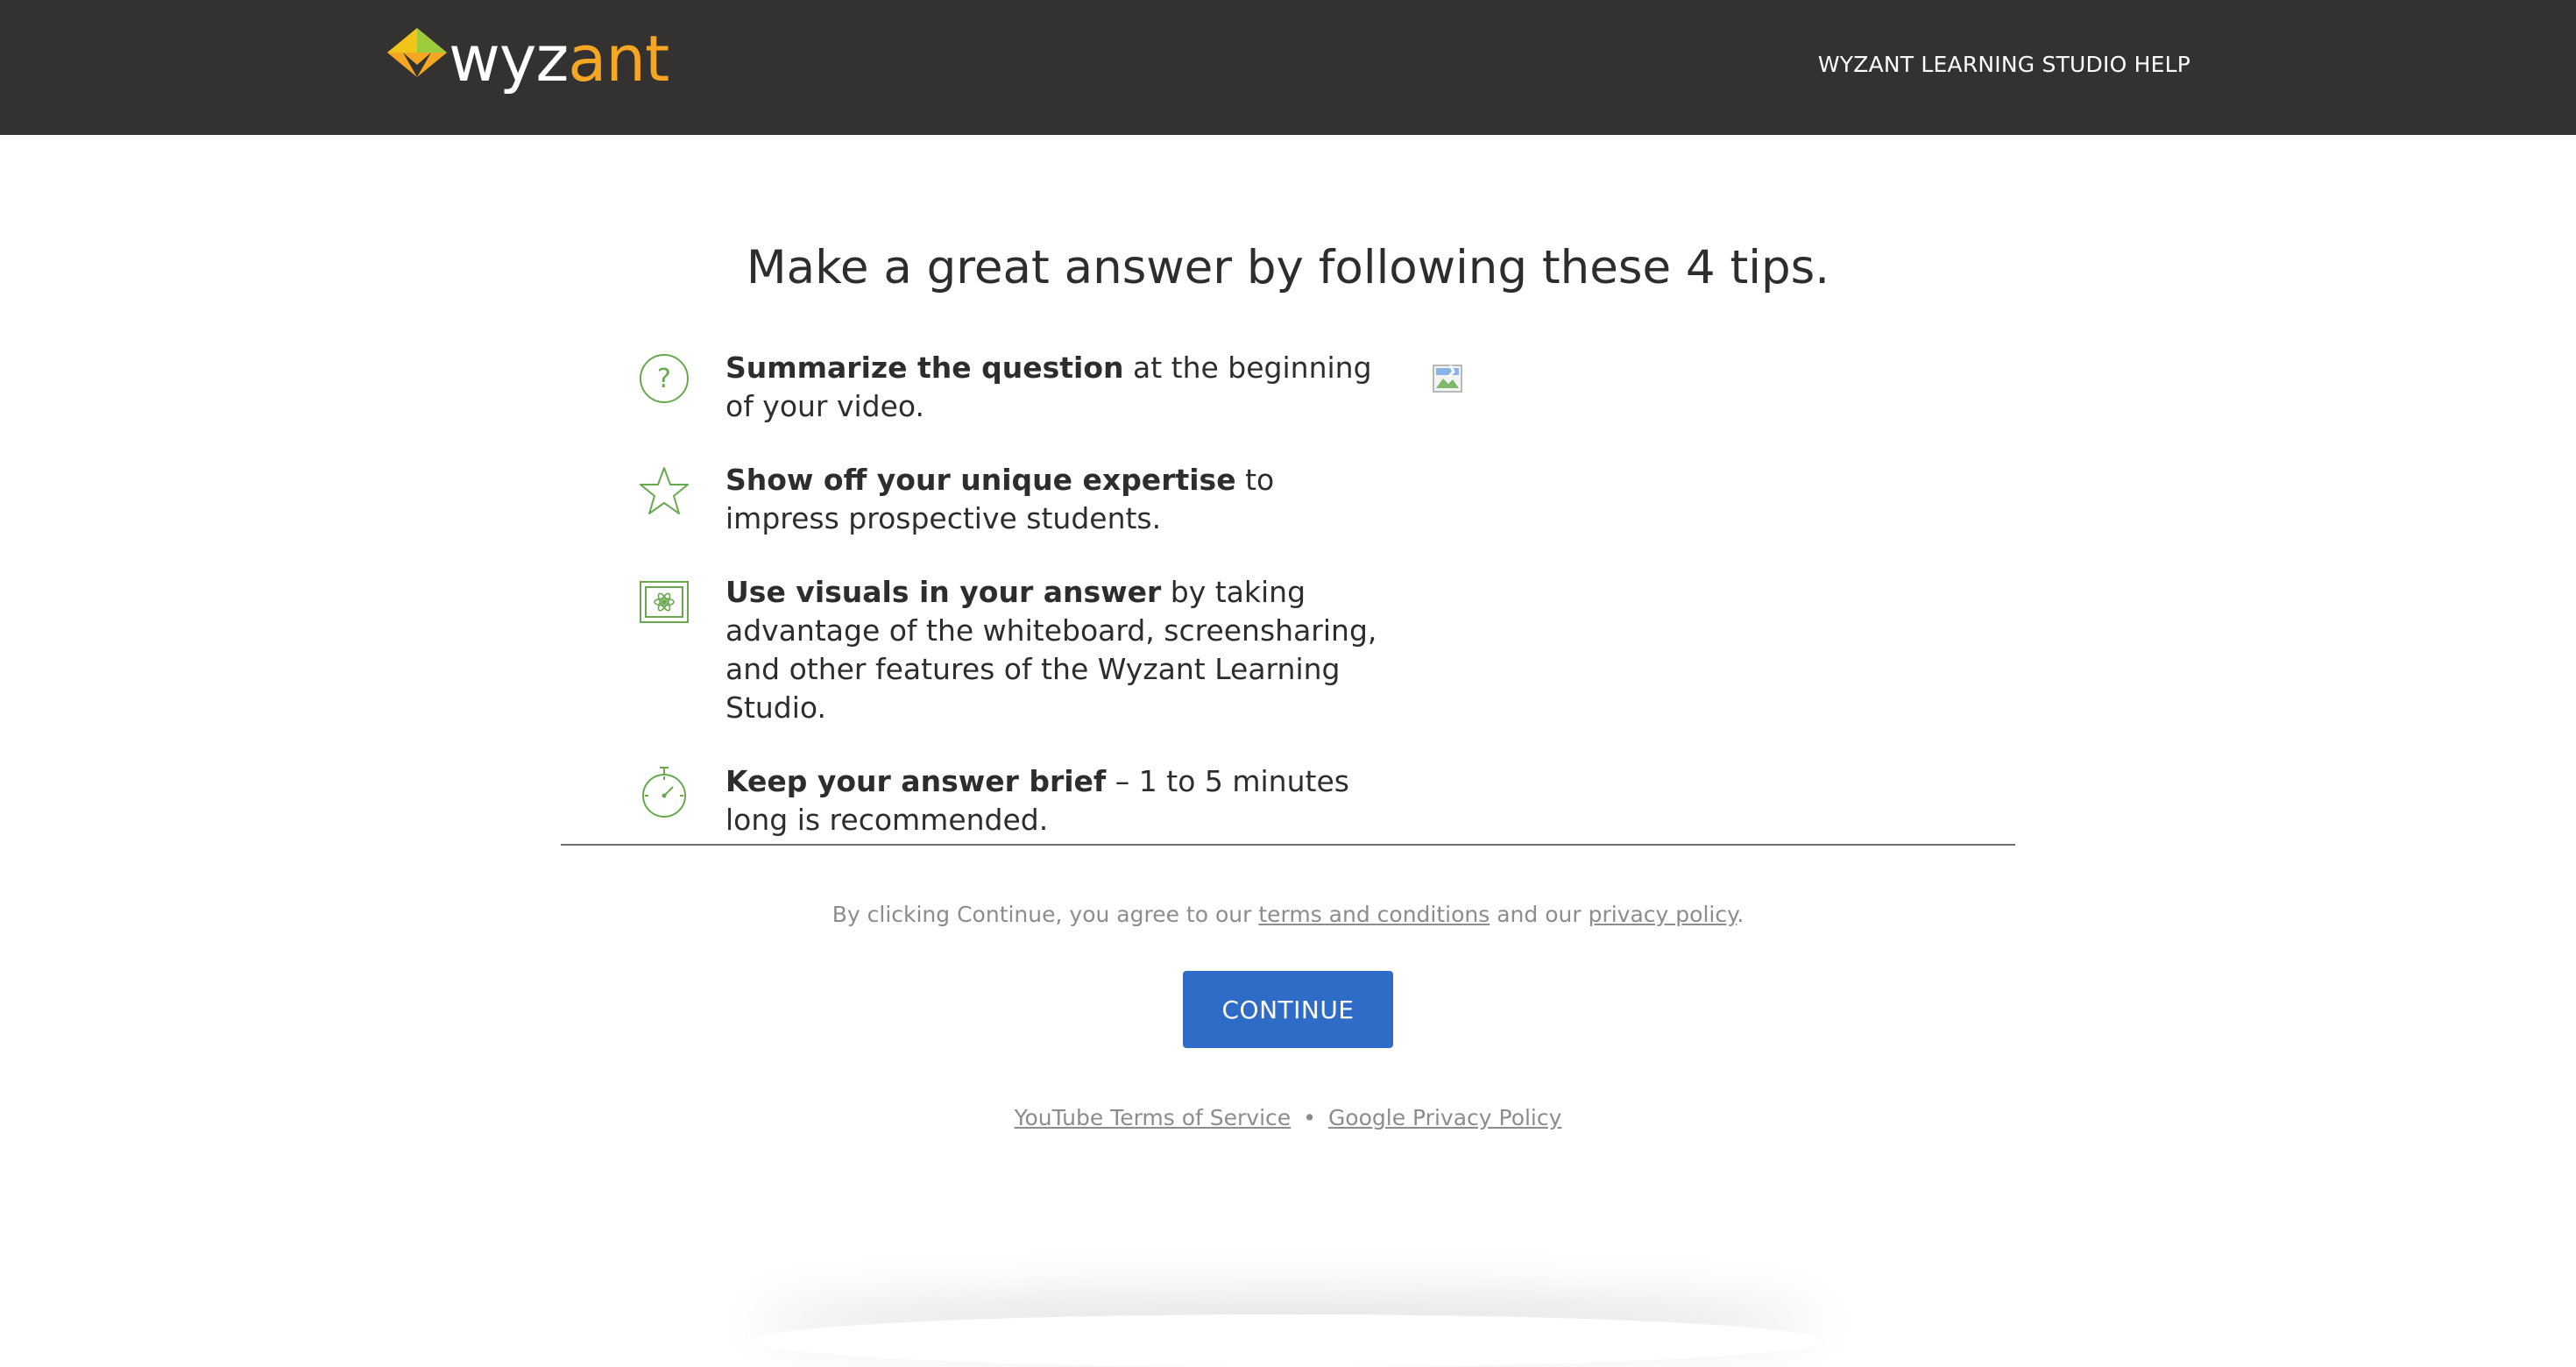 This screenshot has height=1367, width=2576. Describe the element at coordinates (1444, 1117) in the screenshot. I see `google-privacy-link: Google Privacy Policy` at that location.